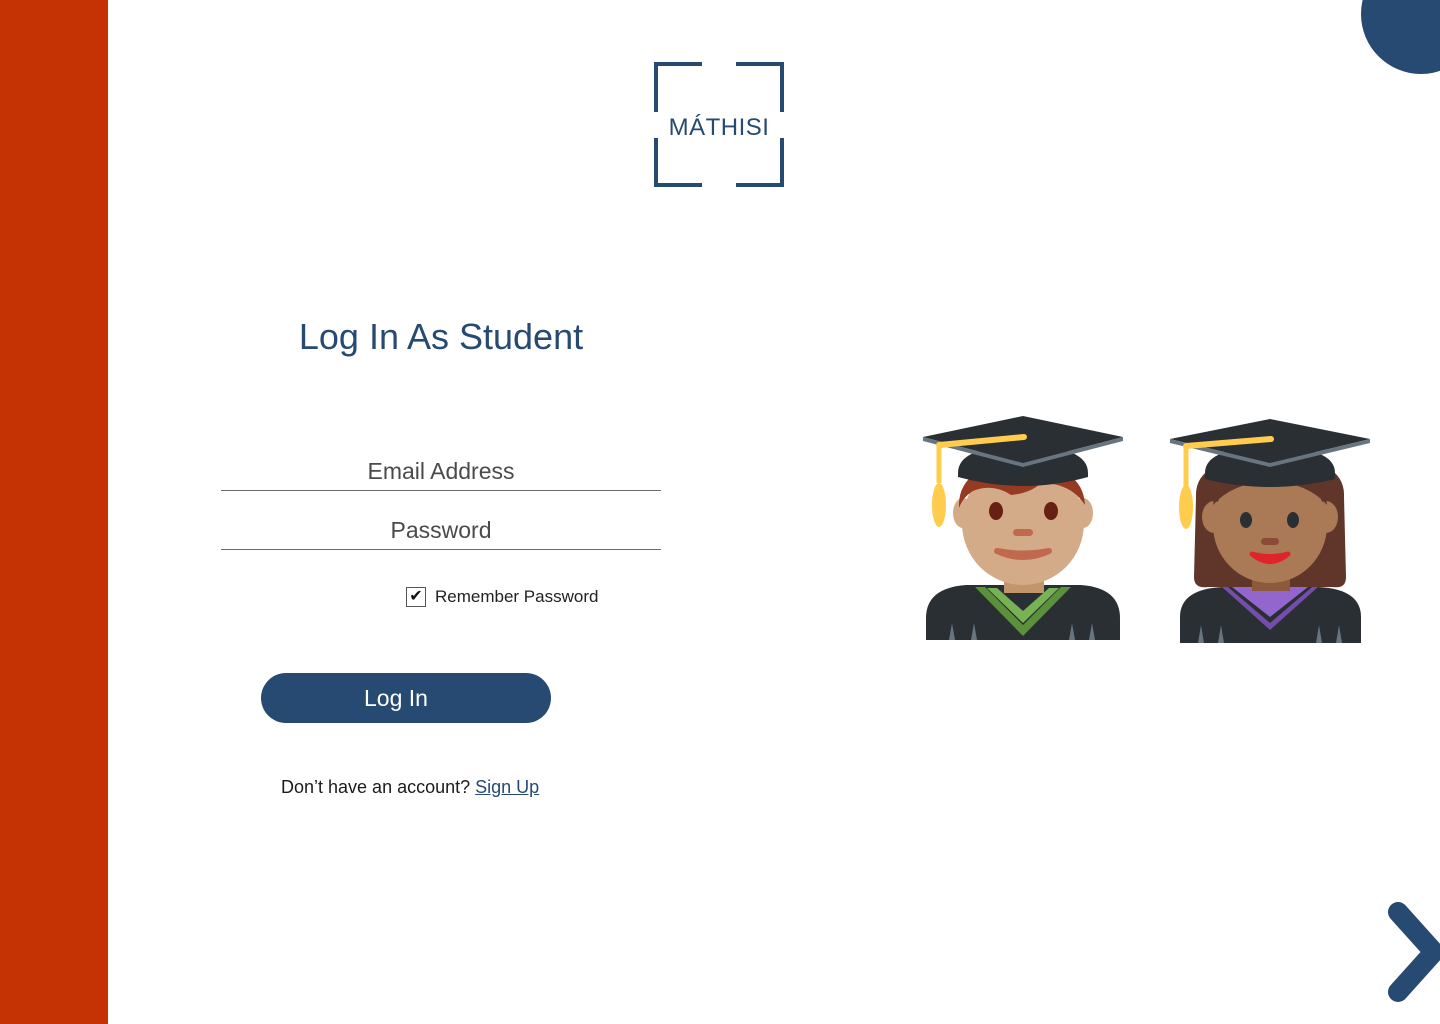  Describe the element at coordinates (517, 596) in the screenshot. I see `remember-password-label: Remember Password` at that location.